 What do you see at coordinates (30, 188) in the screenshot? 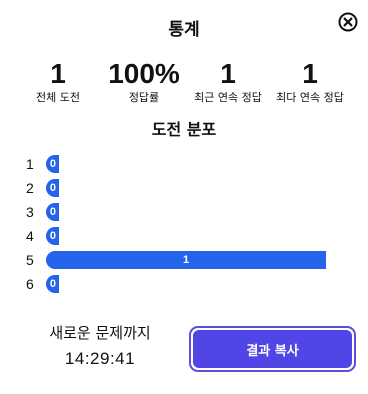
I see `guess-number: 2` at bounding box center [30, 188].